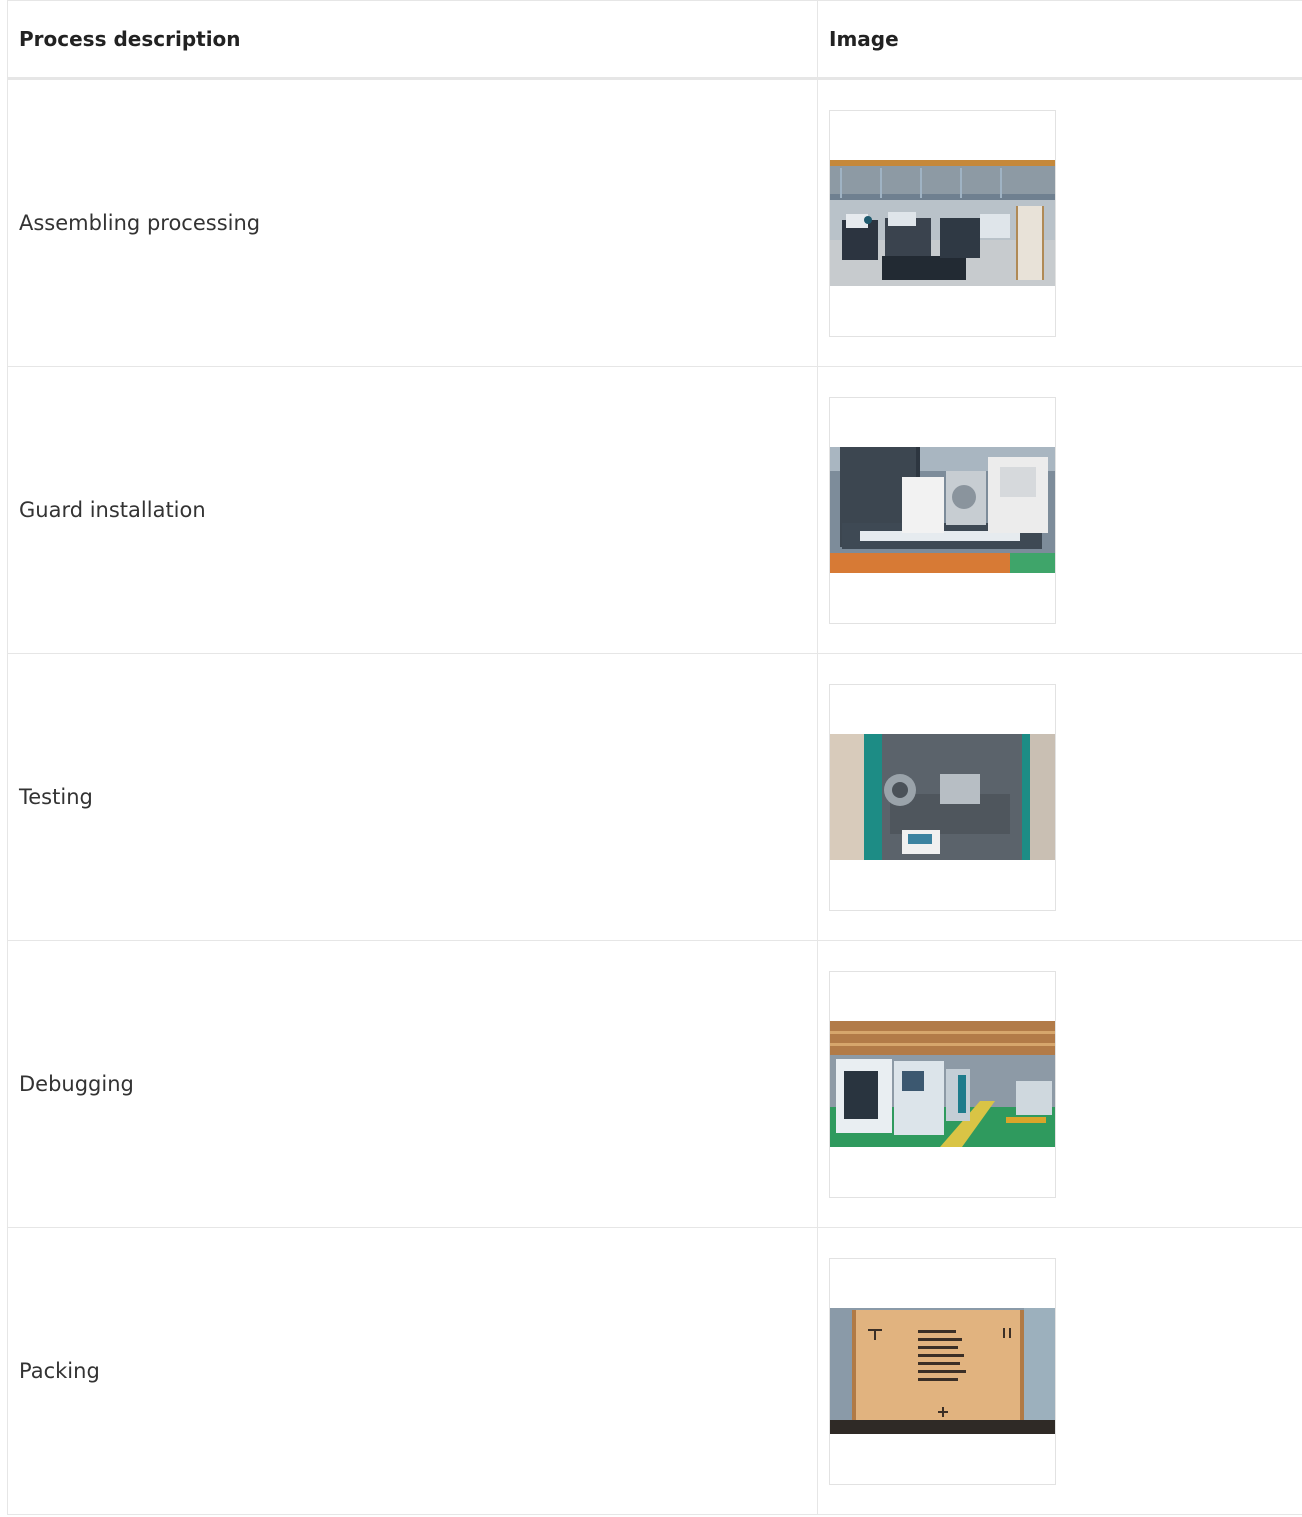  What do you see at coordinates (412, 797) in the screenshot?
I see `process-description-cell: Testing` at bounding box center [412, 797].